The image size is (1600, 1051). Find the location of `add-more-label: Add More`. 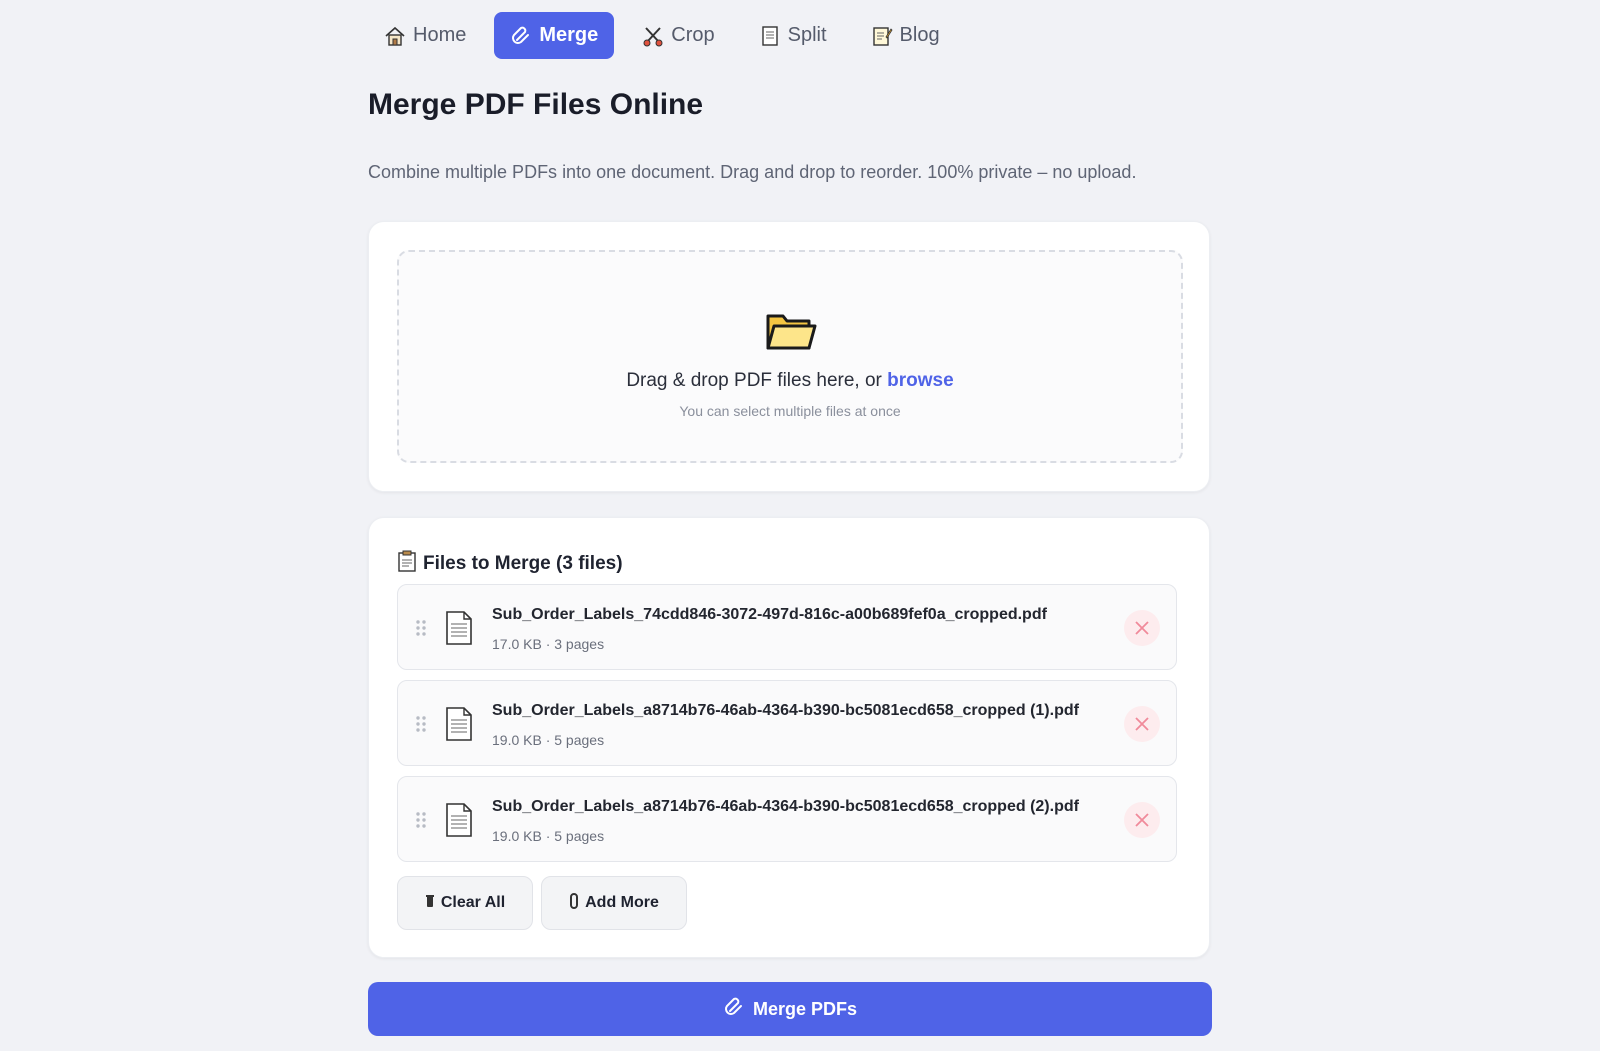

add-more-label: Add More is located at coordinates (622, 902).